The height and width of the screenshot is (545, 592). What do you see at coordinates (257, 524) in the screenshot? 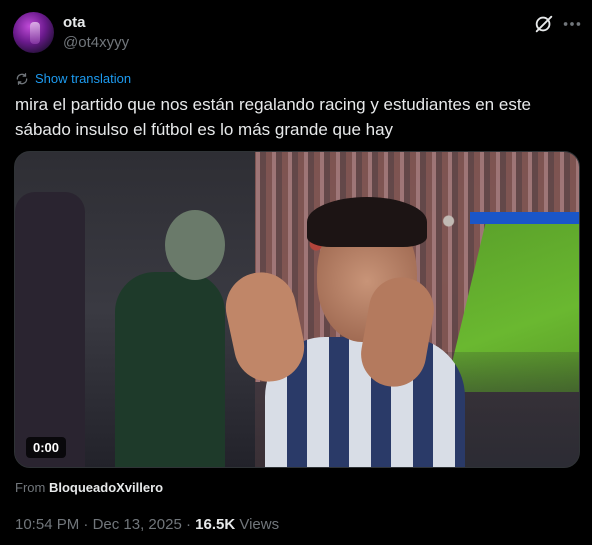
I see `views-label: Views` at bounding box center [257, 524].